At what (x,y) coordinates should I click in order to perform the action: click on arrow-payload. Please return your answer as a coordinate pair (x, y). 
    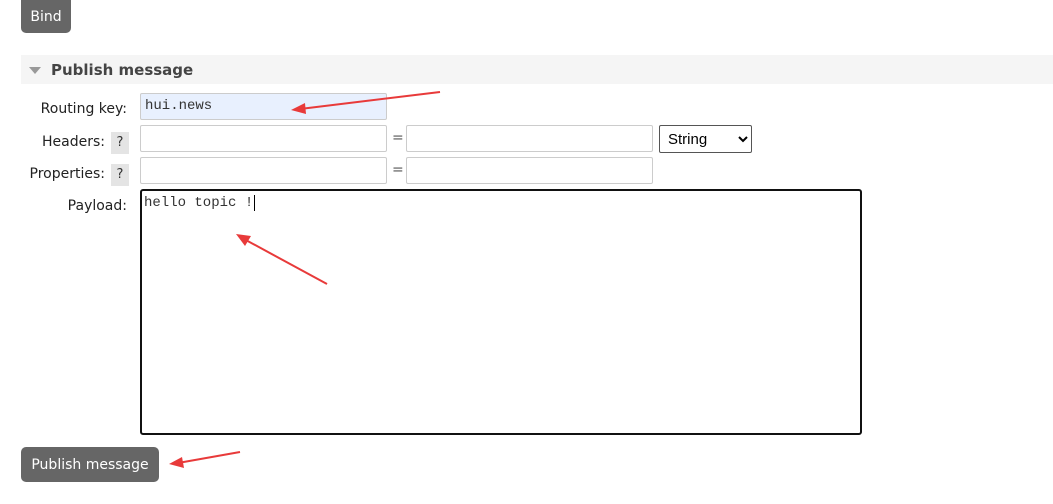
    Looking at the image, I should click on (285, 261).